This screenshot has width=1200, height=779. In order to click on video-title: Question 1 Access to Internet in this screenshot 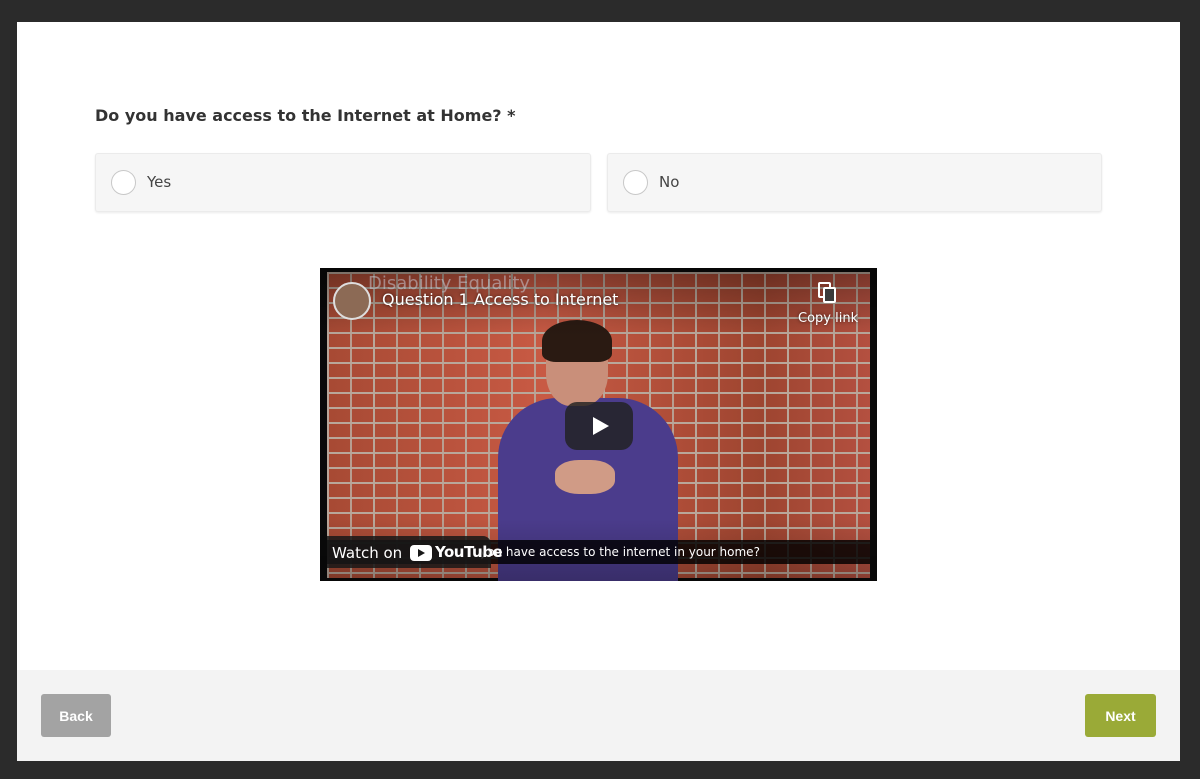, I will do `click(500, 299)`.